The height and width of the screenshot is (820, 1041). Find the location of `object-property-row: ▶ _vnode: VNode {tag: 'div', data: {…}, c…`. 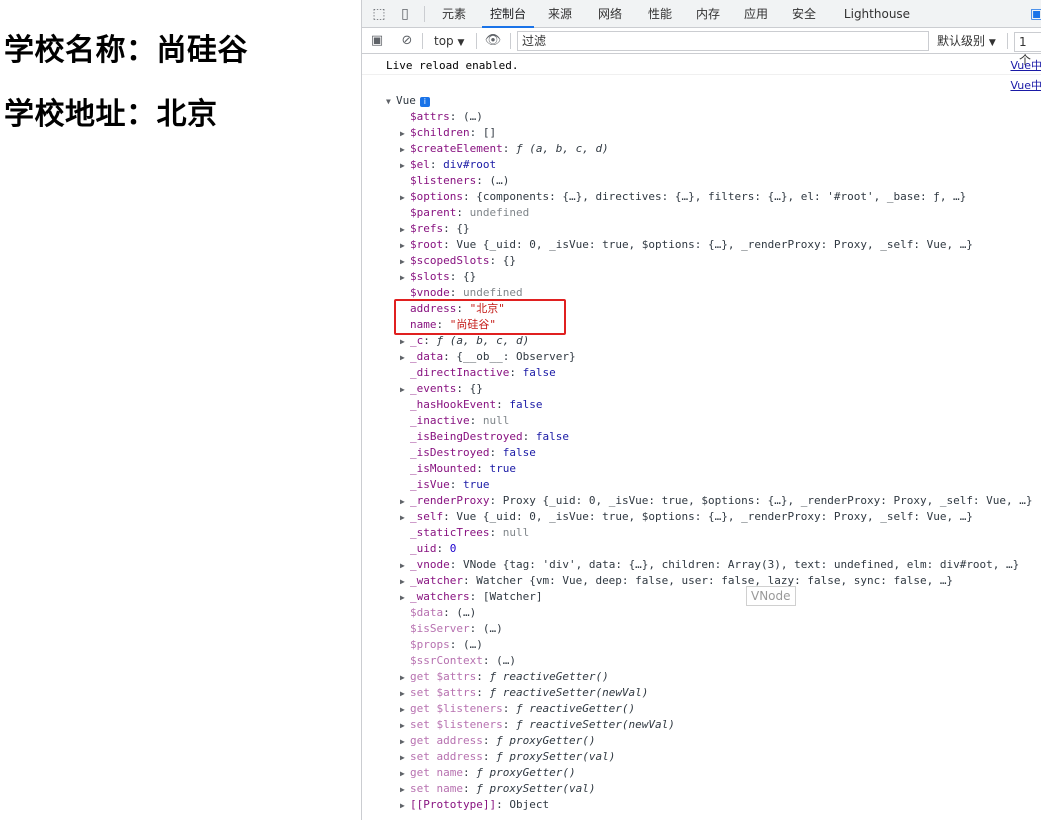

object-property-row: ▶ _vnode: VNode {tag: 'div', data: {…}, c… is located at coordinates (709, 565).